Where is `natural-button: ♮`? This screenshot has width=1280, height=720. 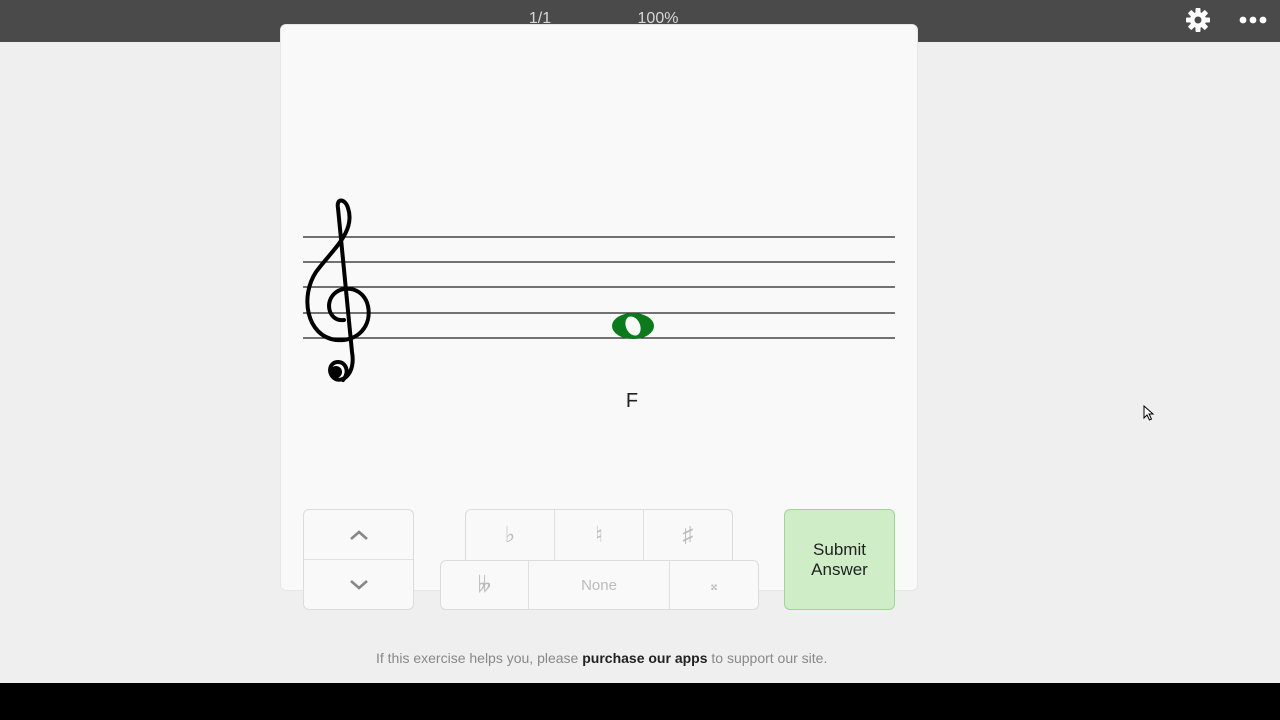
natural-button: ♮ is located at coordinates (599, 535).